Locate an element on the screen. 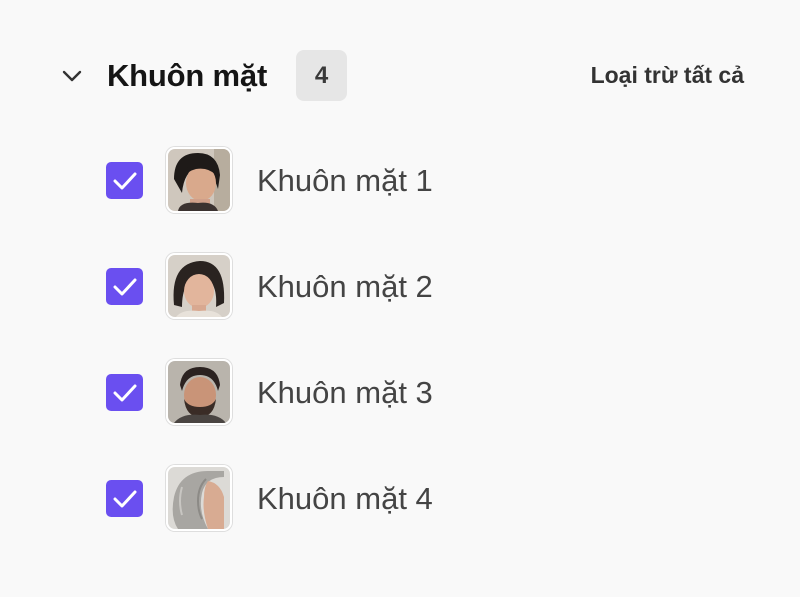 This screenshot has width=800, height=597. face-1-checkbox is located at coordinates (124, 180).